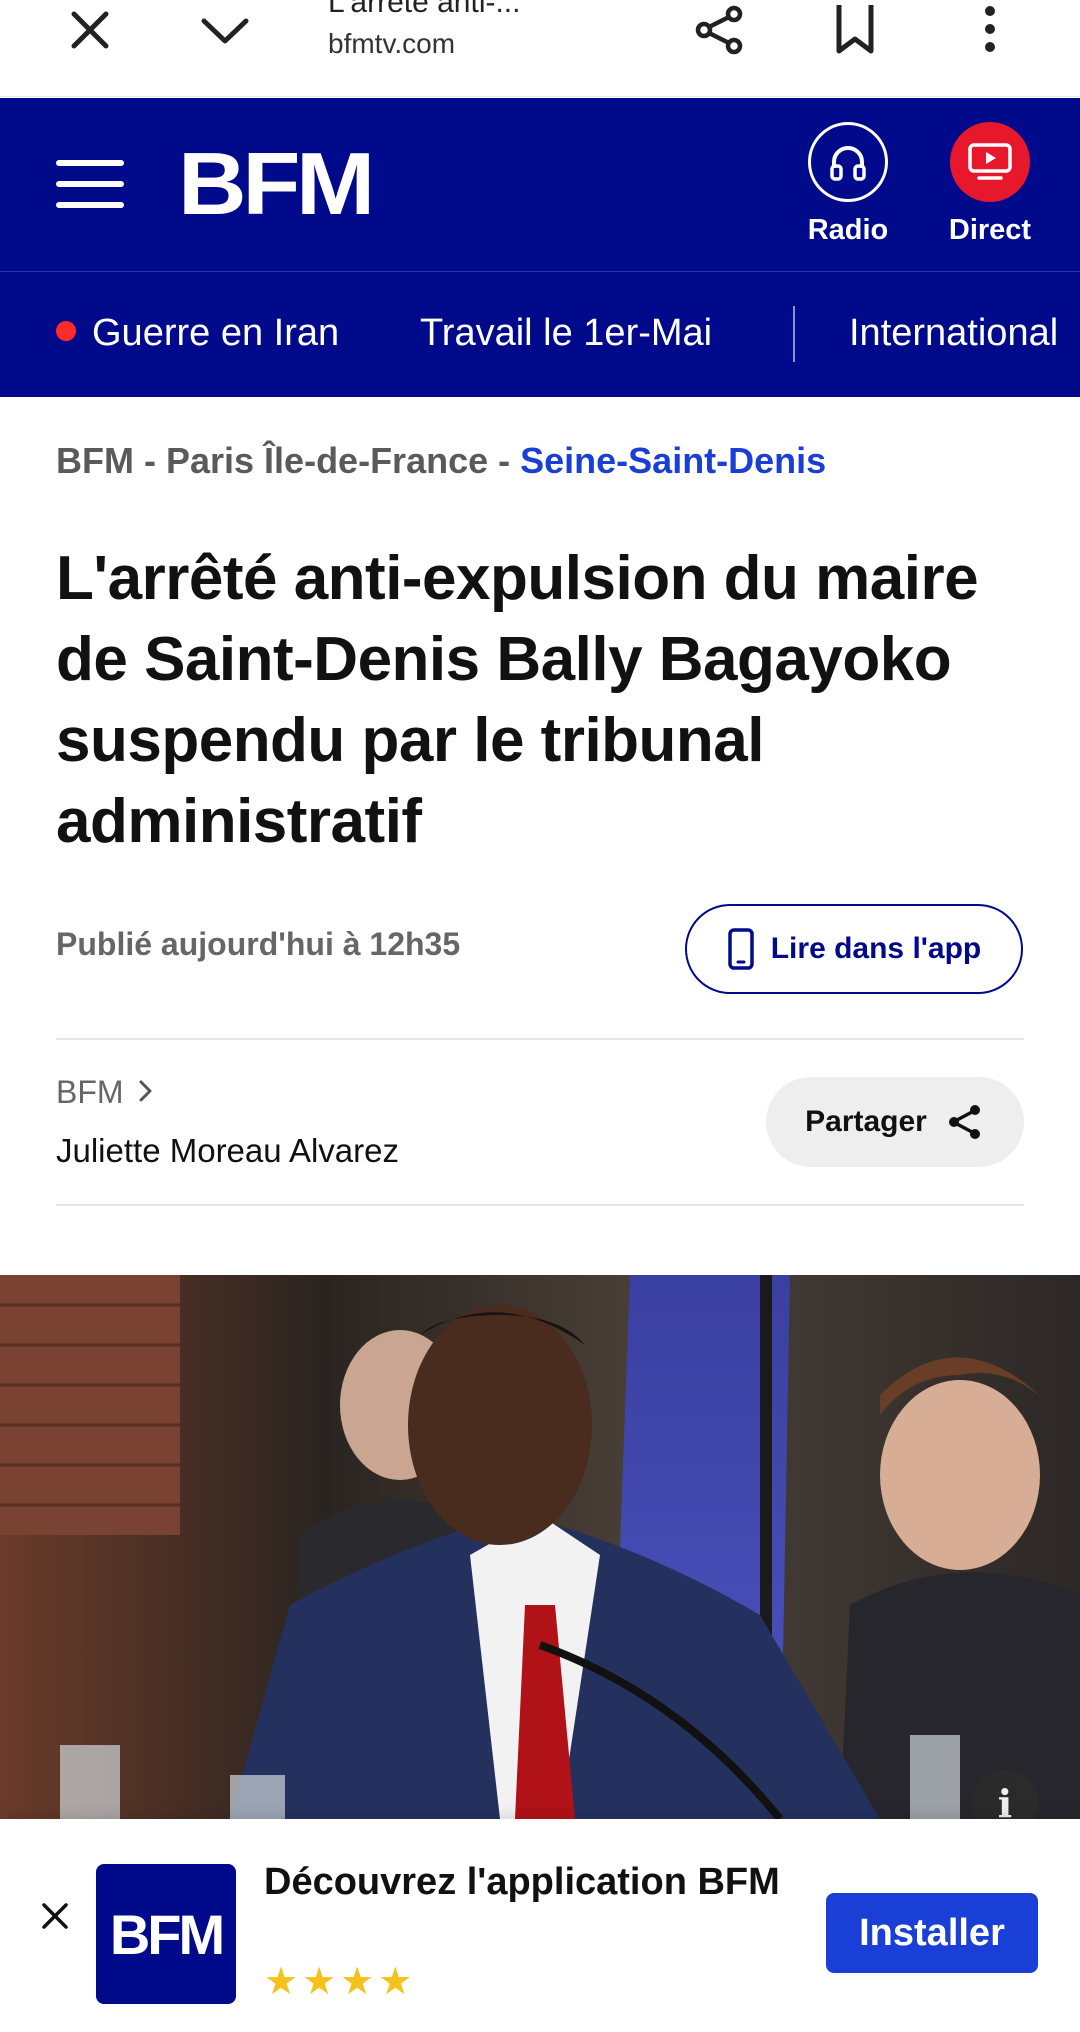 Image resolution: width=1080 pixels, height=2032 pixels. I want to click on read-in-app-button: Lire dans l'app, so click(854, 949).